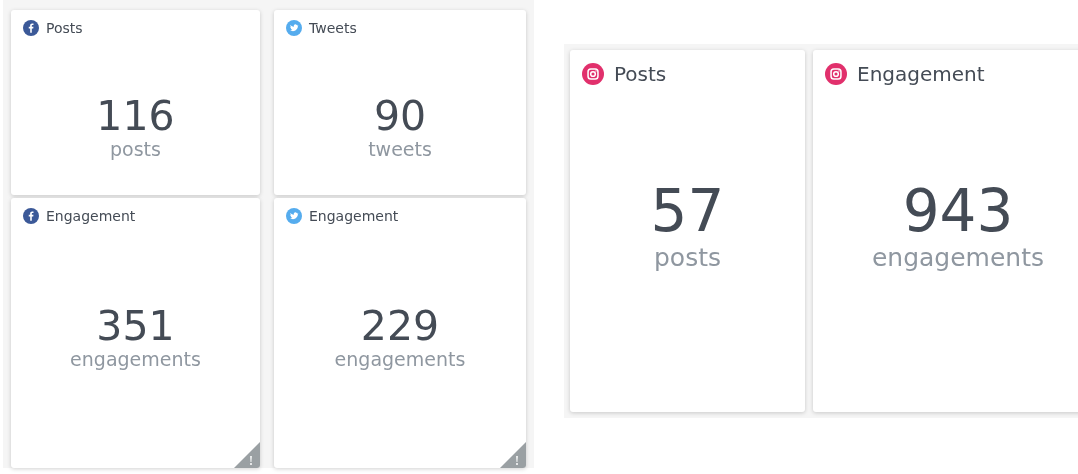  What do you see at coordinates (135, 117) in the screenshot?
I see `stat-value: 116` at bounding box center [135, 117].